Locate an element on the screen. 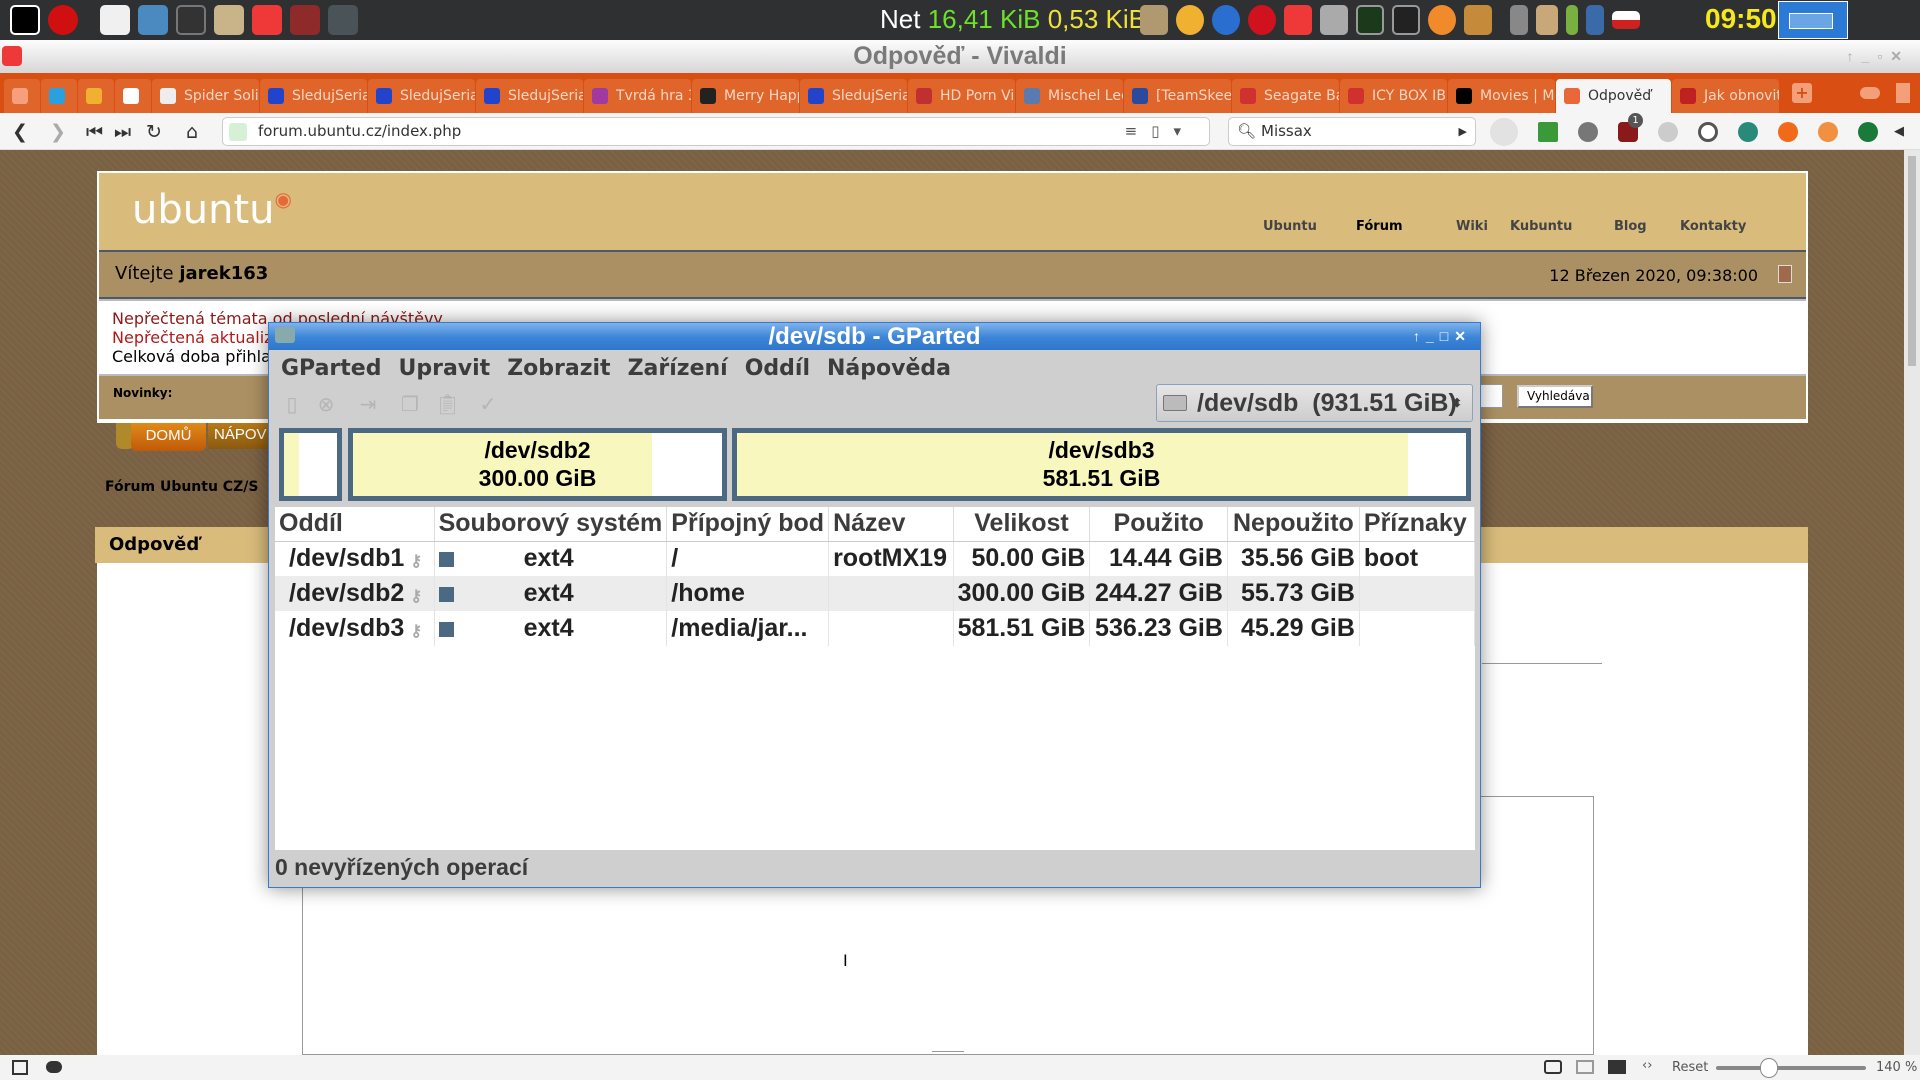 Image resolution: width=1920 pixels, height=1080 pixels. home-icon: ⌂ is located at coordinates (192, 132).